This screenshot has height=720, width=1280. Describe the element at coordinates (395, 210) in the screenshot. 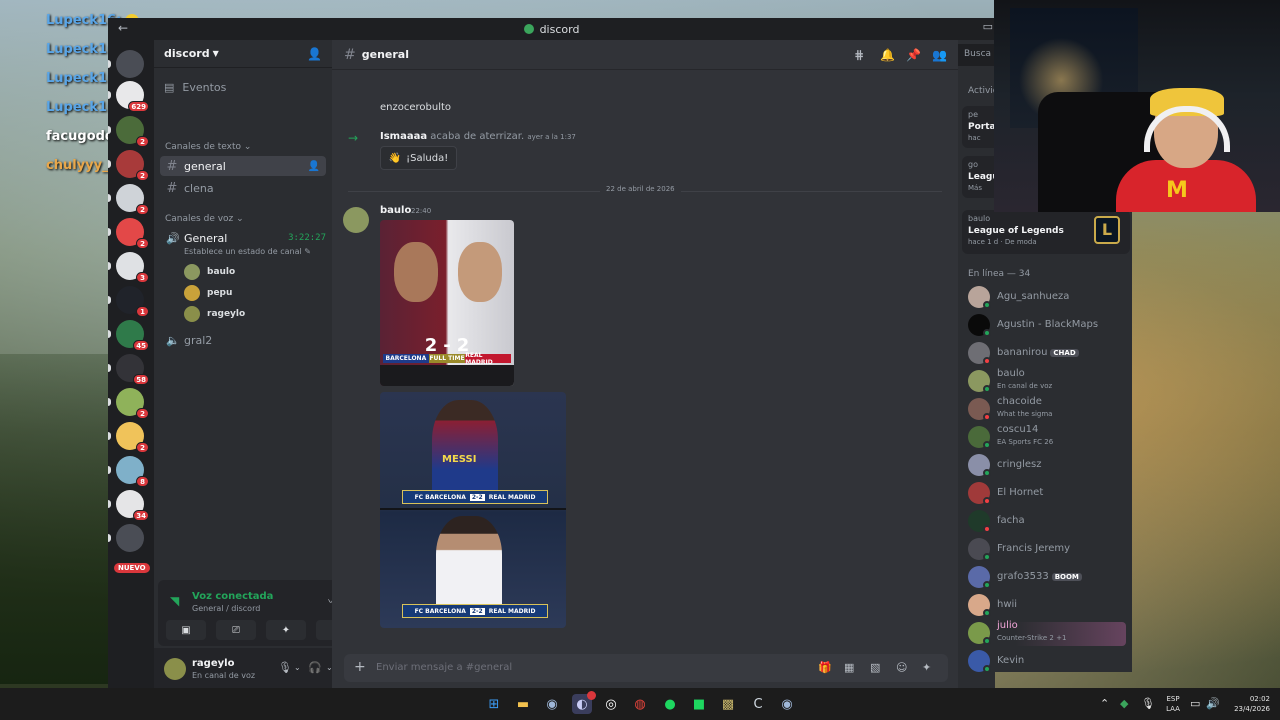

I see `message-author: baulo` at that location.